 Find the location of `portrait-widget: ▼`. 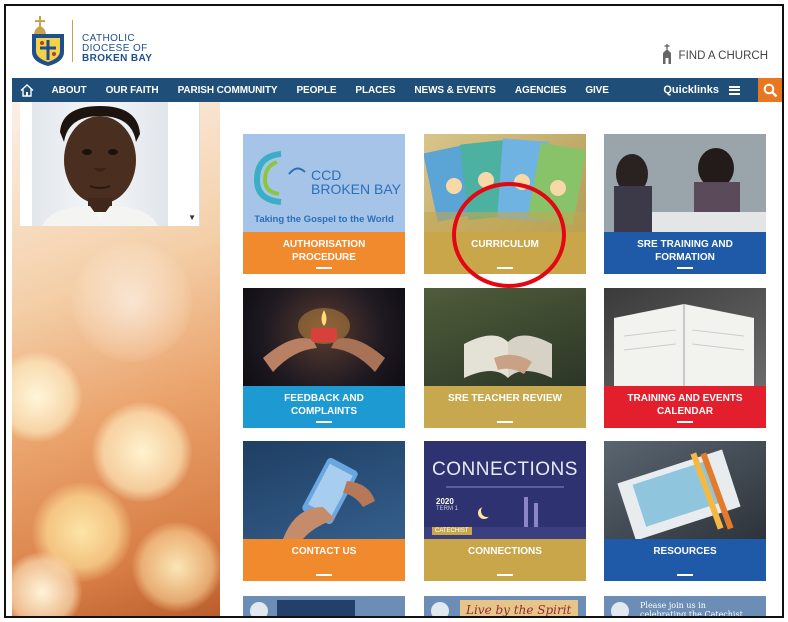

portrait-widget: ▼ is located at coordinates (110, 164).